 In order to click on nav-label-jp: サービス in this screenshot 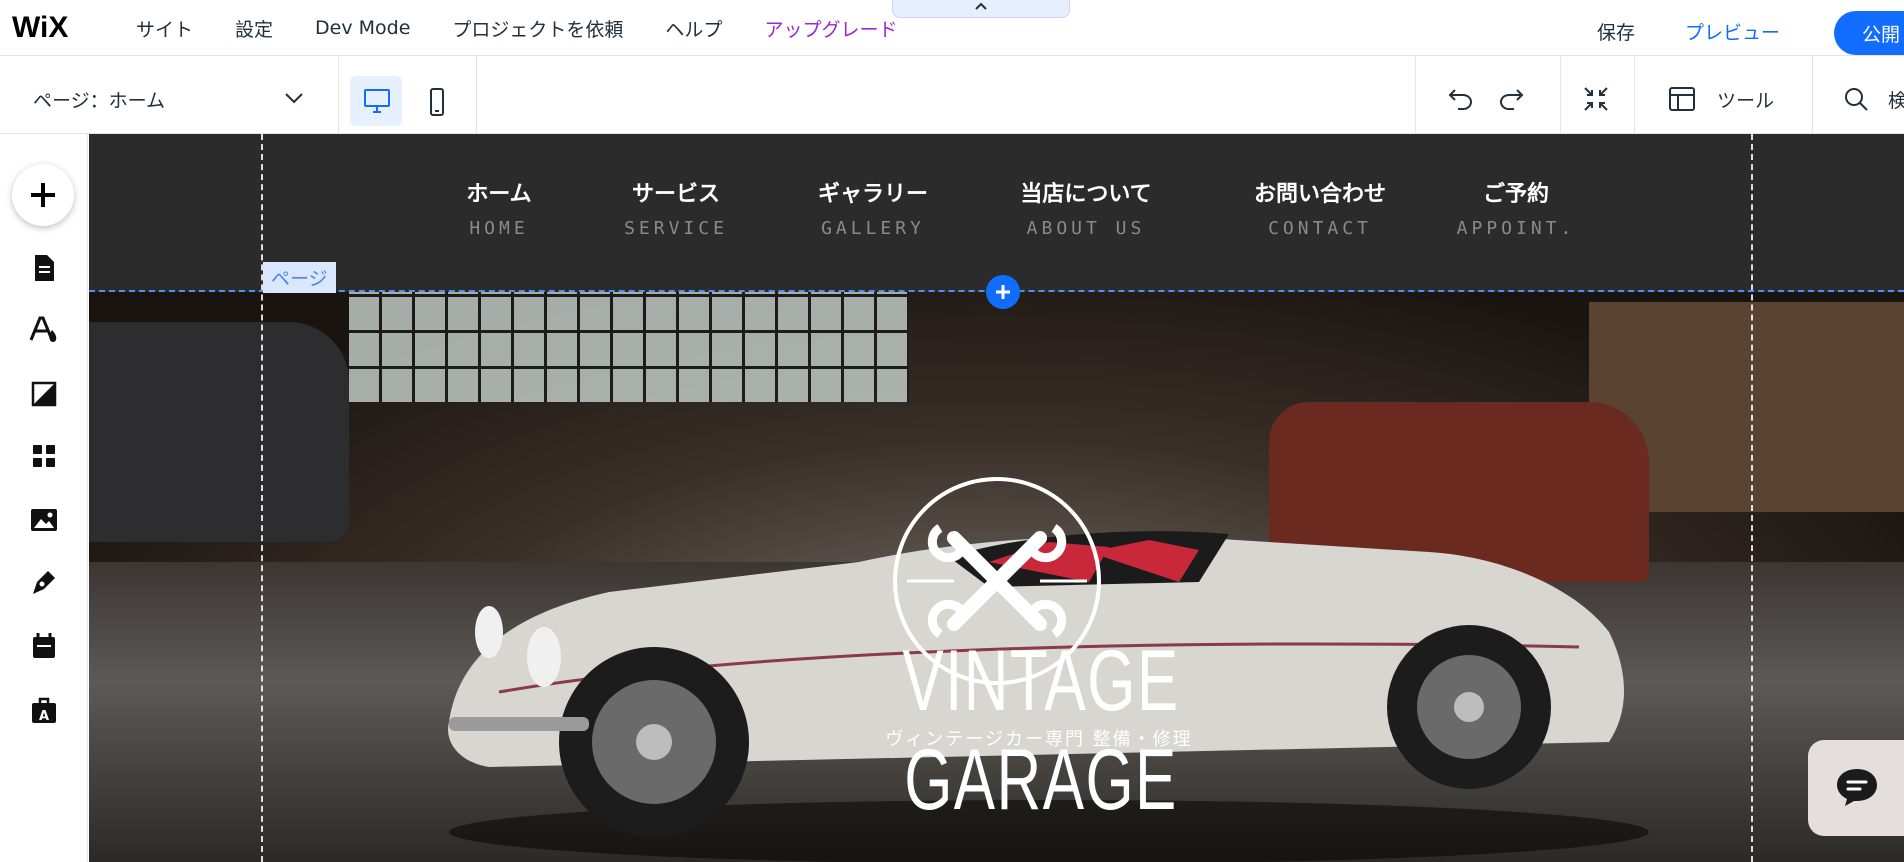, I will do `click(675, 194)`.